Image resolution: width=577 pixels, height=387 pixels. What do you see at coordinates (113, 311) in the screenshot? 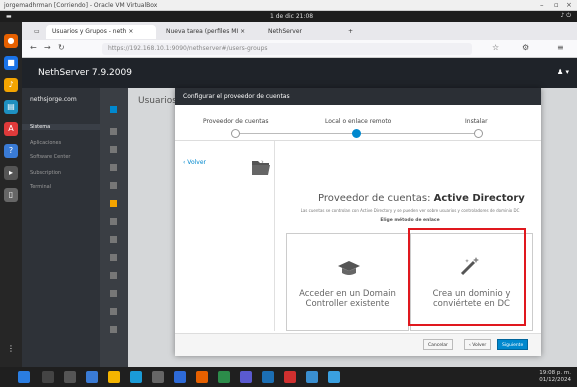
I see `settings-icon` at bounding box center [113, 311].